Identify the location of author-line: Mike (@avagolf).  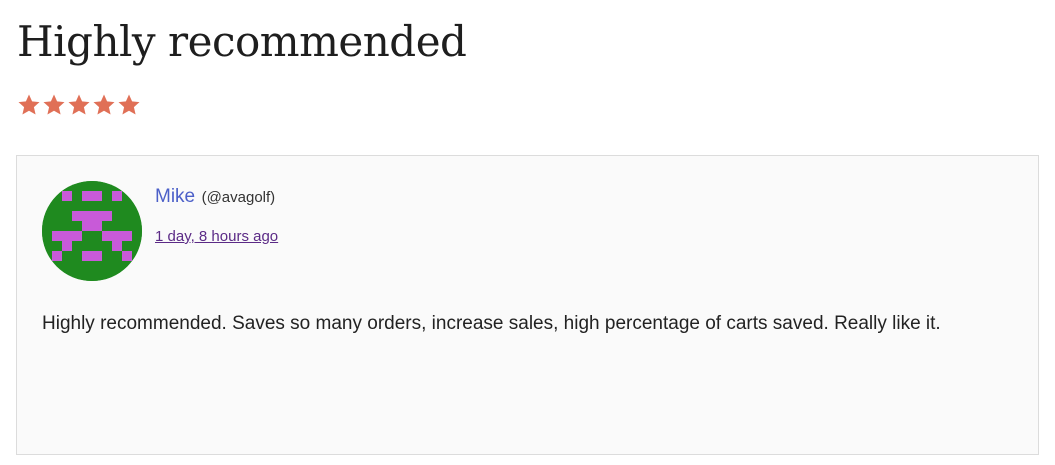
(215, 197).